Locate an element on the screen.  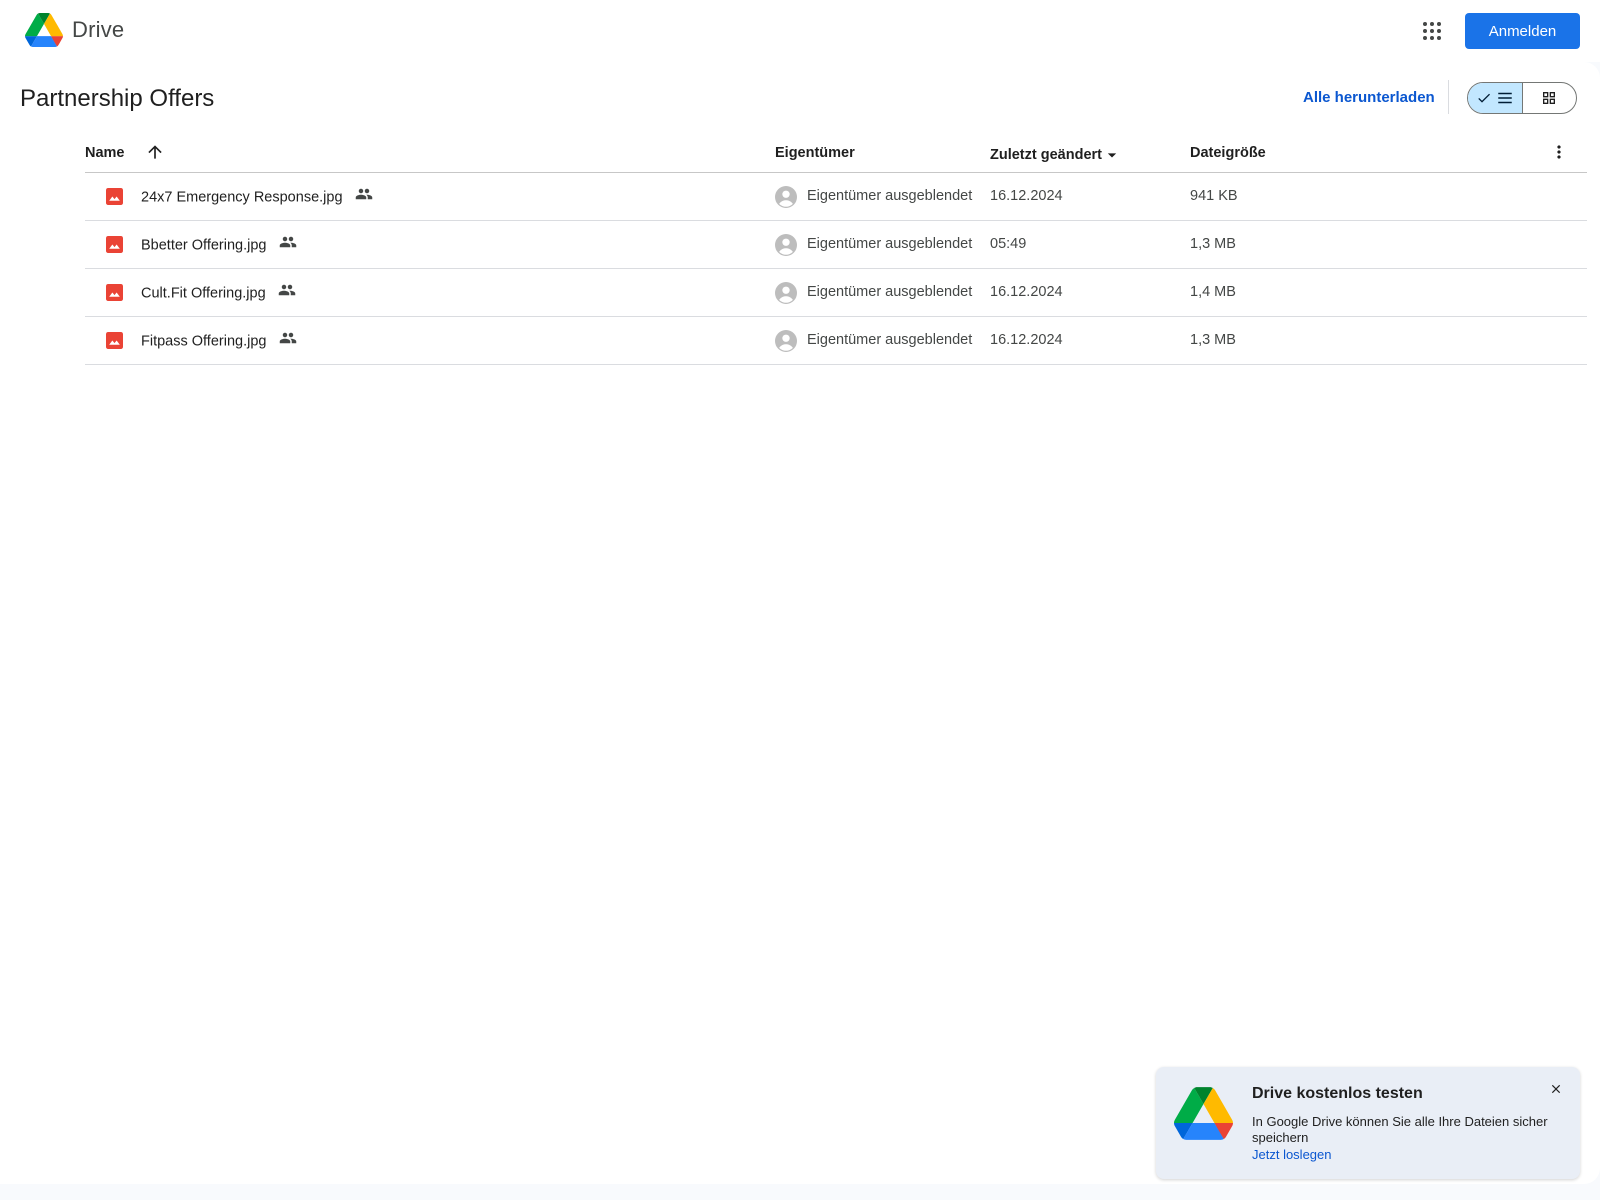
promo-title: Drive kostenlos testen is located at coordinates (1337, 1093).